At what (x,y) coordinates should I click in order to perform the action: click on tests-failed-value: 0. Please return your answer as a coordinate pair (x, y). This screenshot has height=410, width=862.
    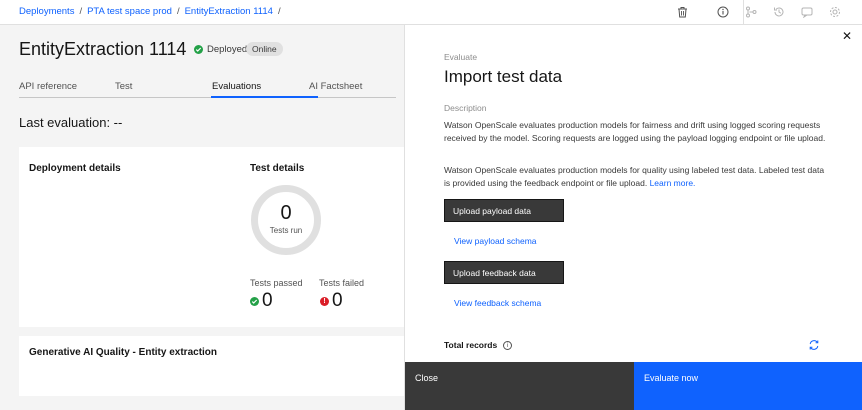
    Looking at the image, I should click on (337, 300).